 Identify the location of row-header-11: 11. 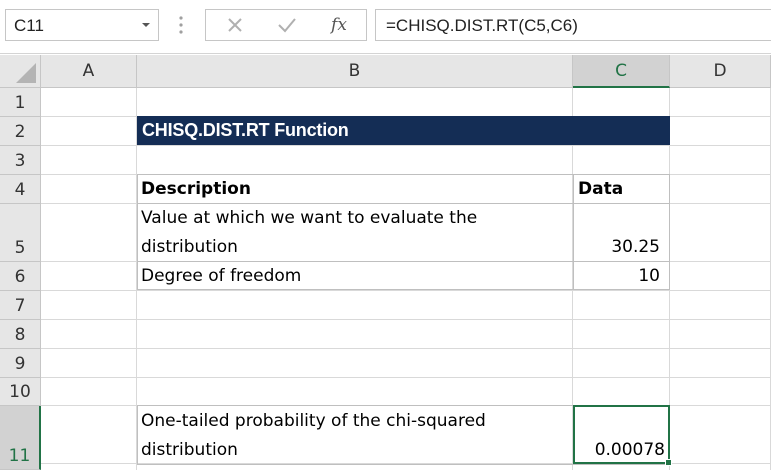
(20, 438).